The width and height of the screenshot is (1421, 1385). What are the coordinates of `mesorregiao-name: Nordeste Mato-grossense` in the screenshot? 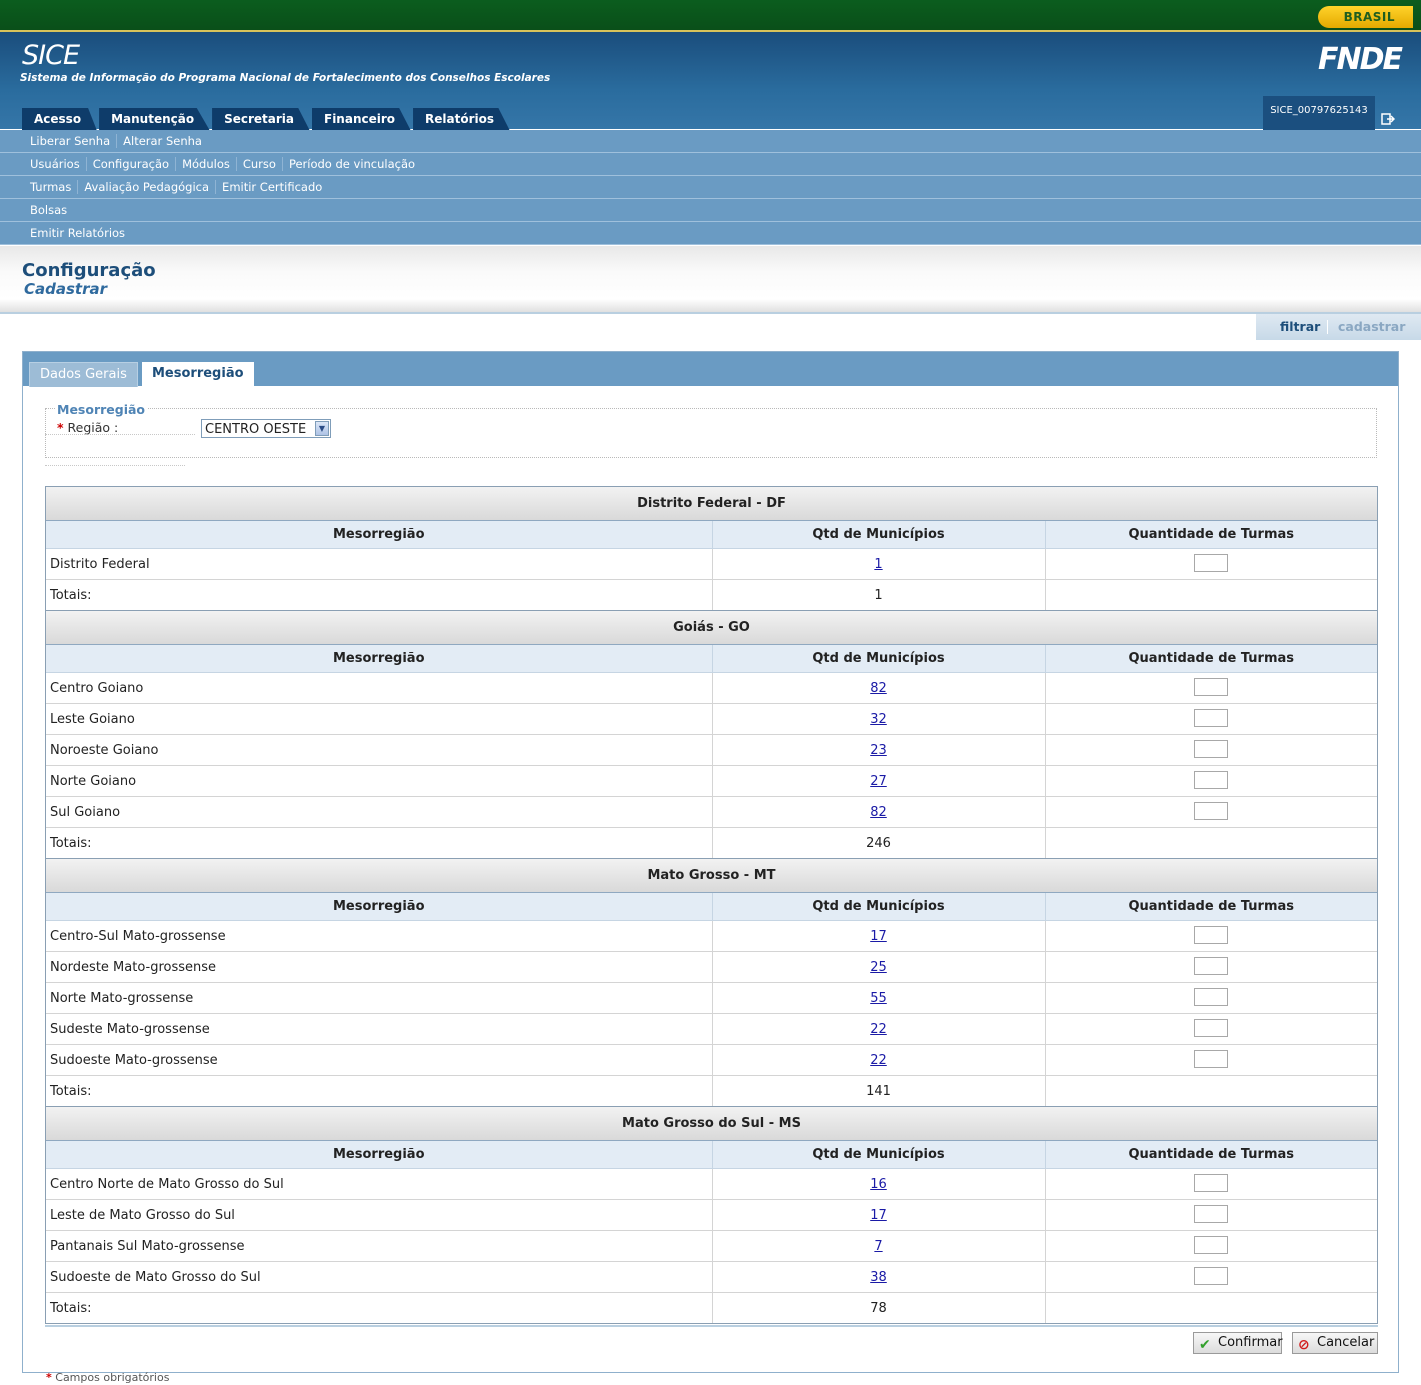 It's located at (379, 967).